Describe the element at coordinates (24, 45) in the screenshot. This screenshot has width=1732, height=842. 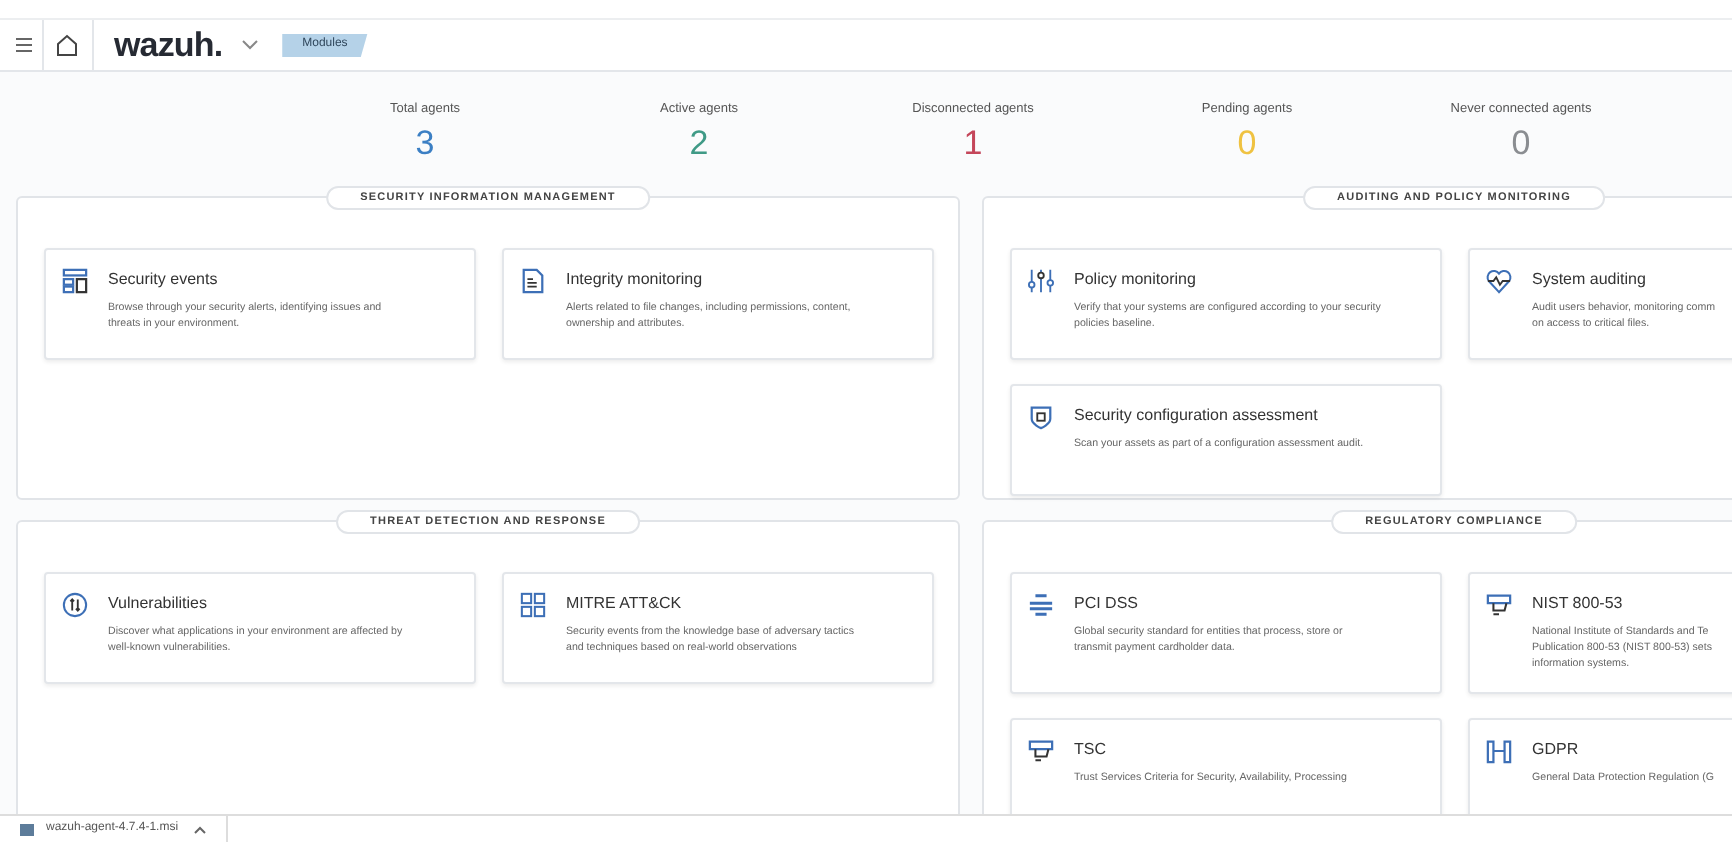
I see `menu-icon` at that location.